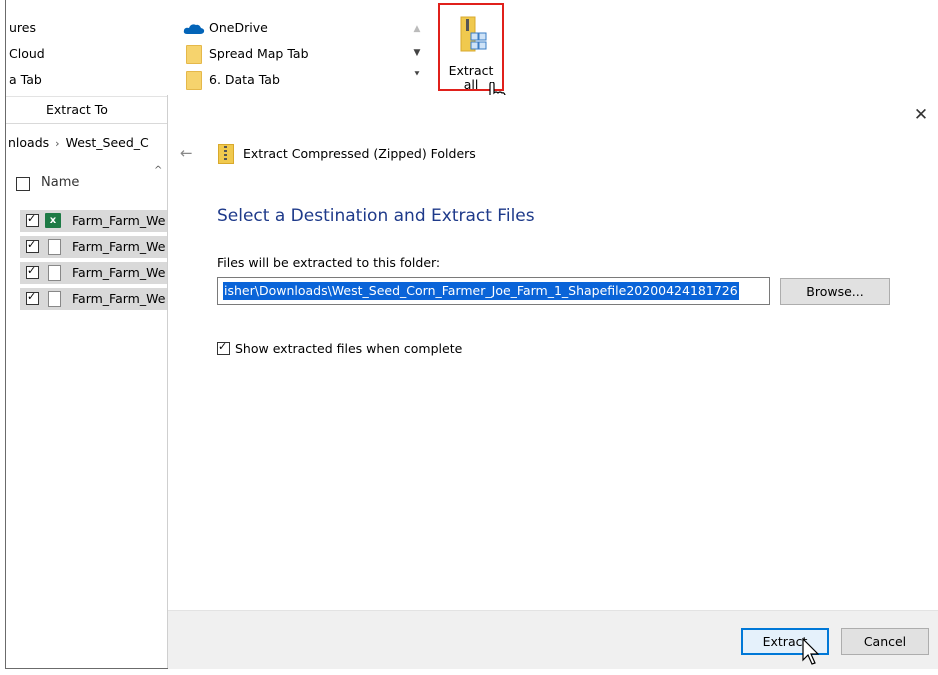 Image resolution: width=938 pixels, height=675 pixels. What do you see at coordinates (194, 29) in the screenshot?
I see `onedrive-cloud-icon` at bounding box center [194, 29].